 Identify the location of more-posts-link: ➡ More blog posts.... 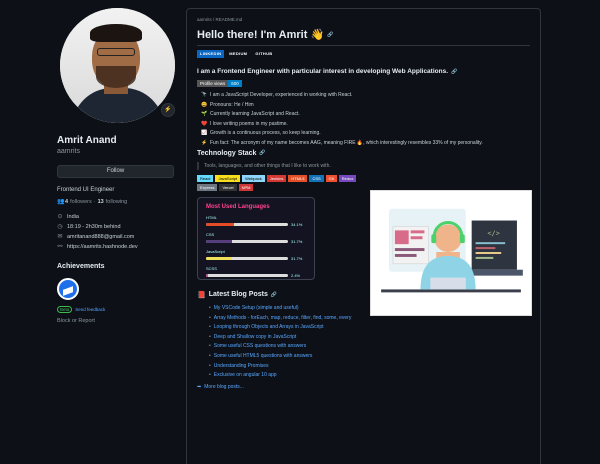
(363, 387).